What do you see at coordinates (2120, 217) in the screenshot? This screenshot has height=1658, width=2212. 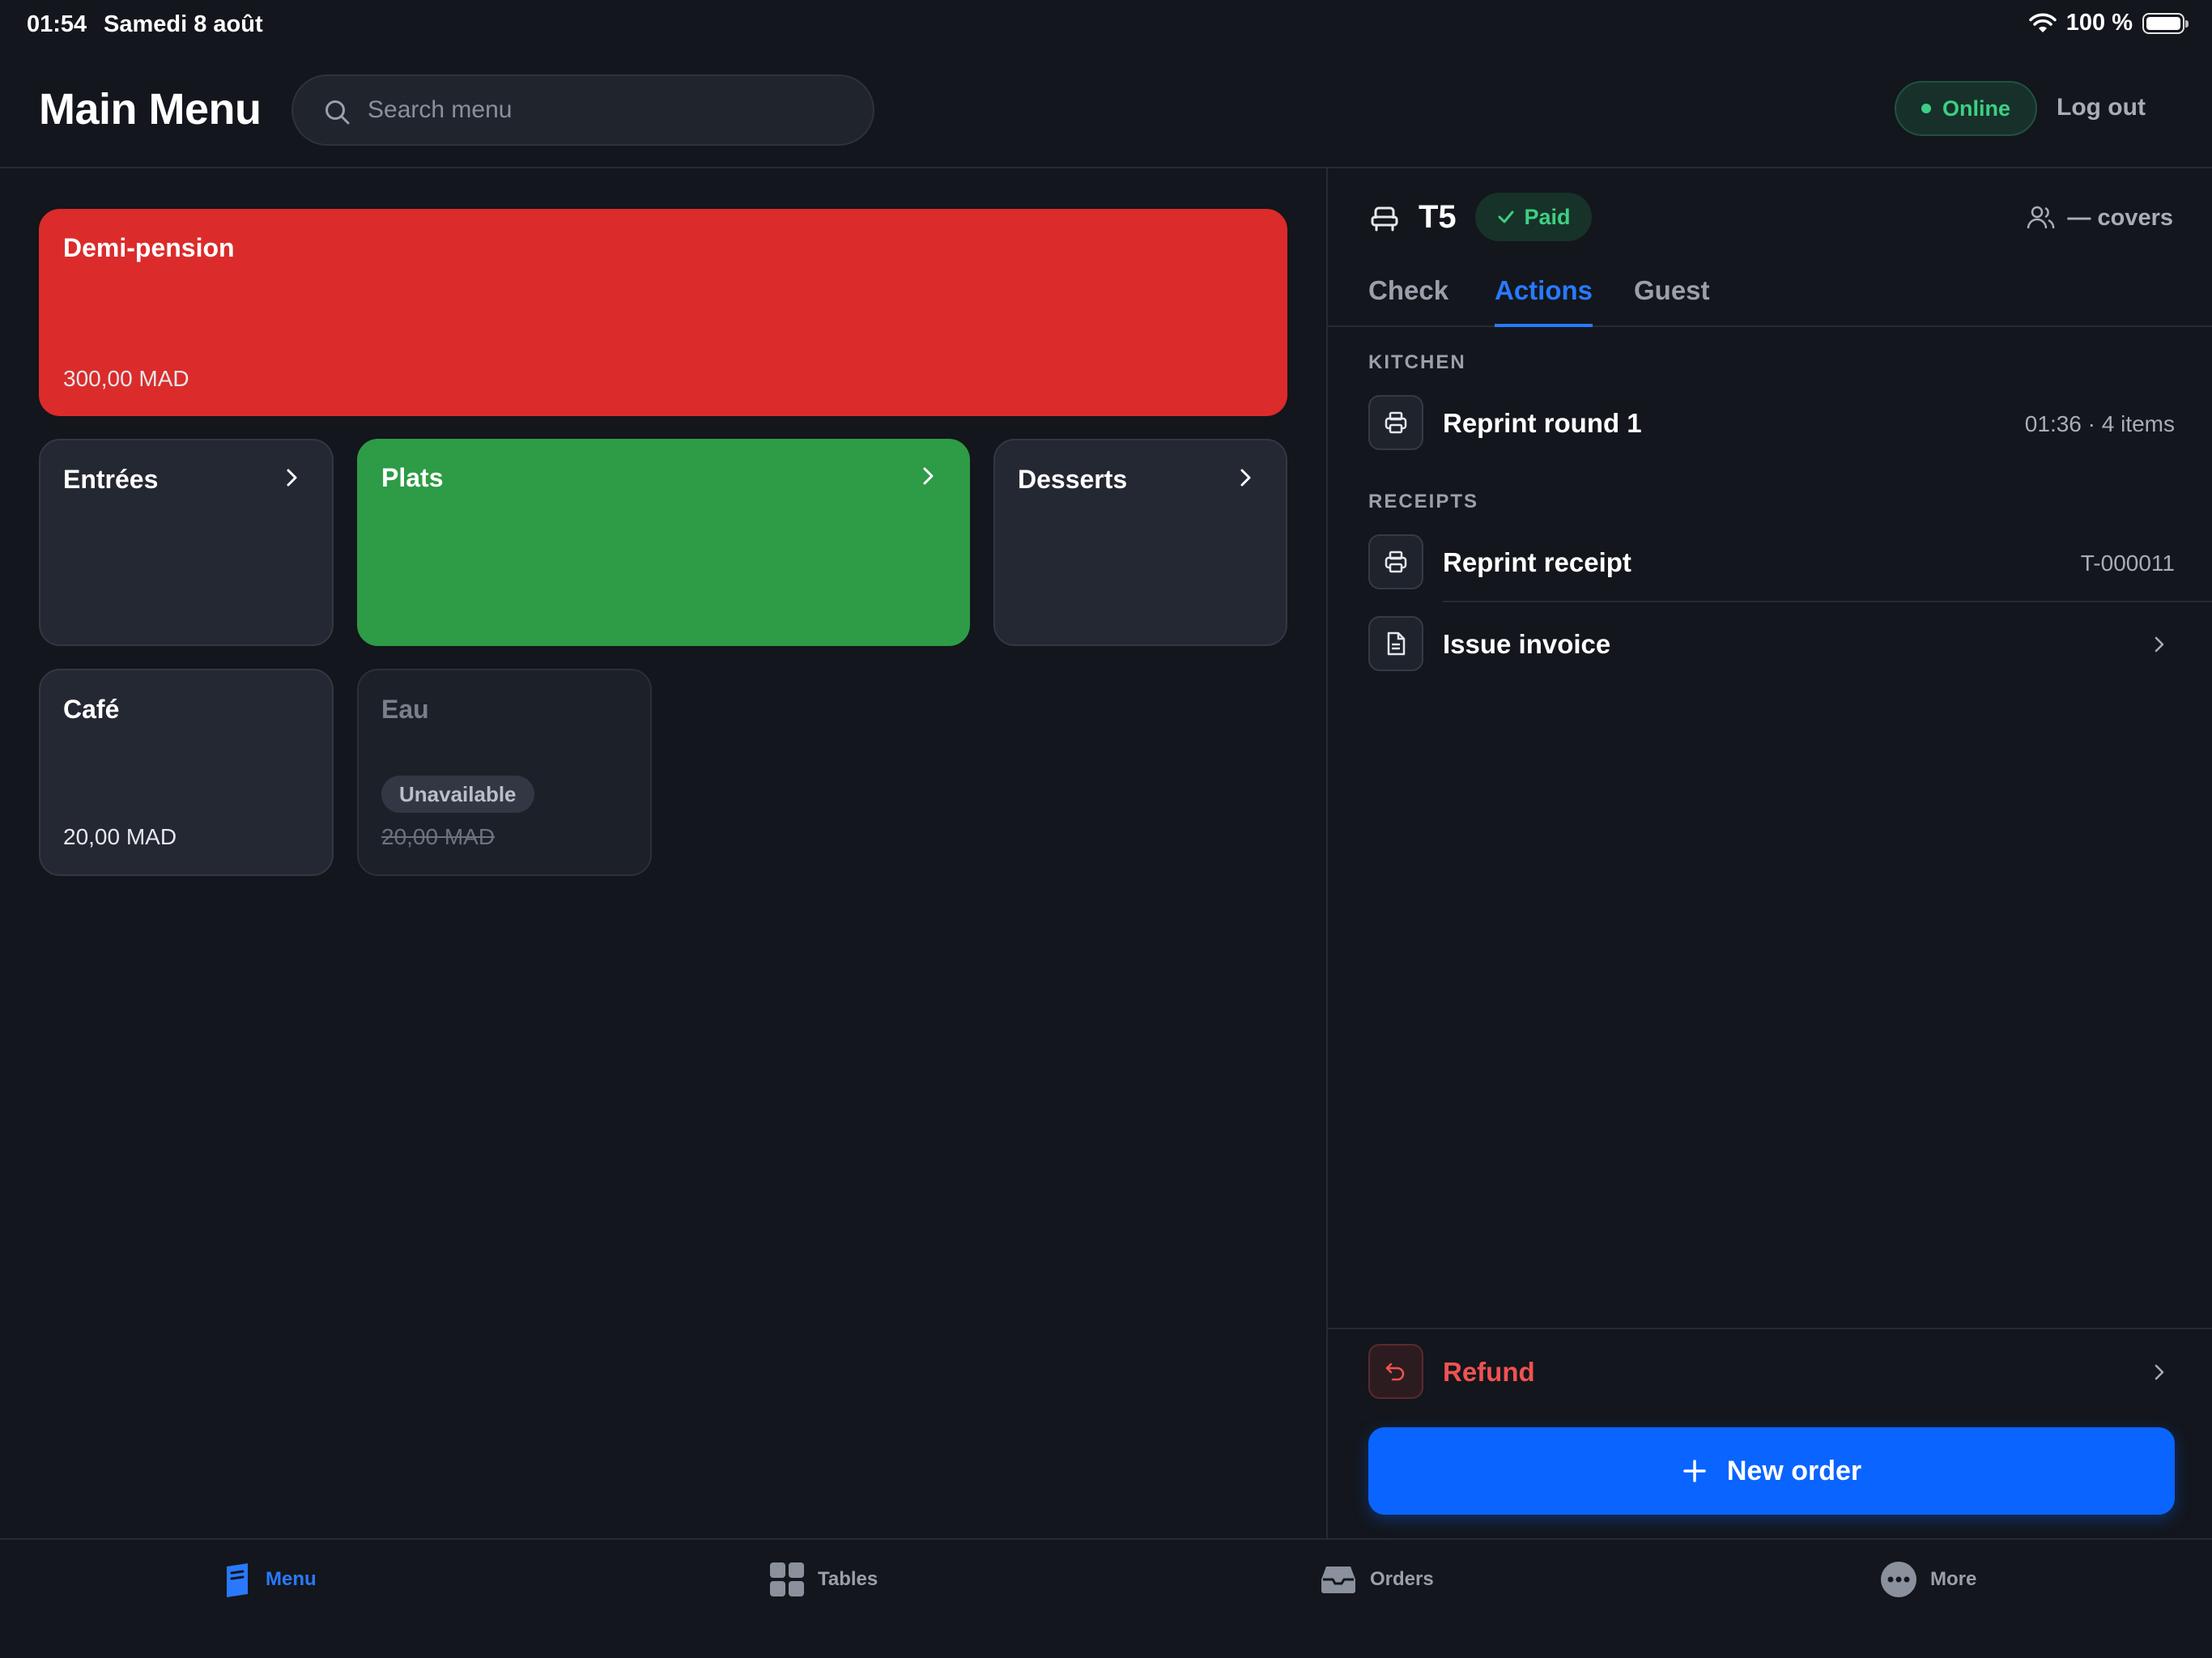 I see `covers-label: — covers` at bounding box center [2120, 217].